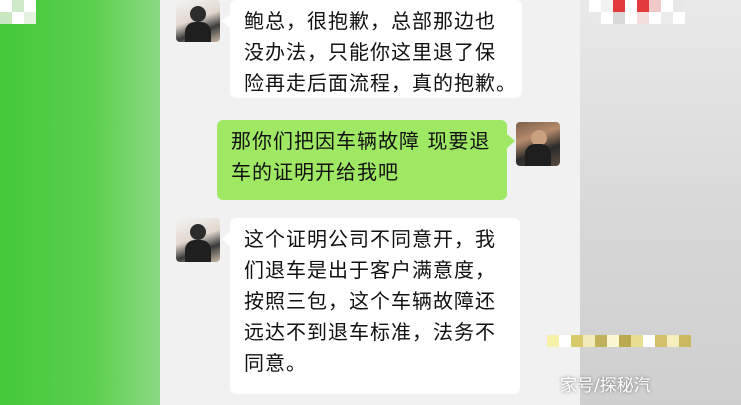 The image size is (741, 405). I want to click on message-bubble-sent: 那你们把因车辆故障 现要退 车的证明开给我吧, so click(366, 160).